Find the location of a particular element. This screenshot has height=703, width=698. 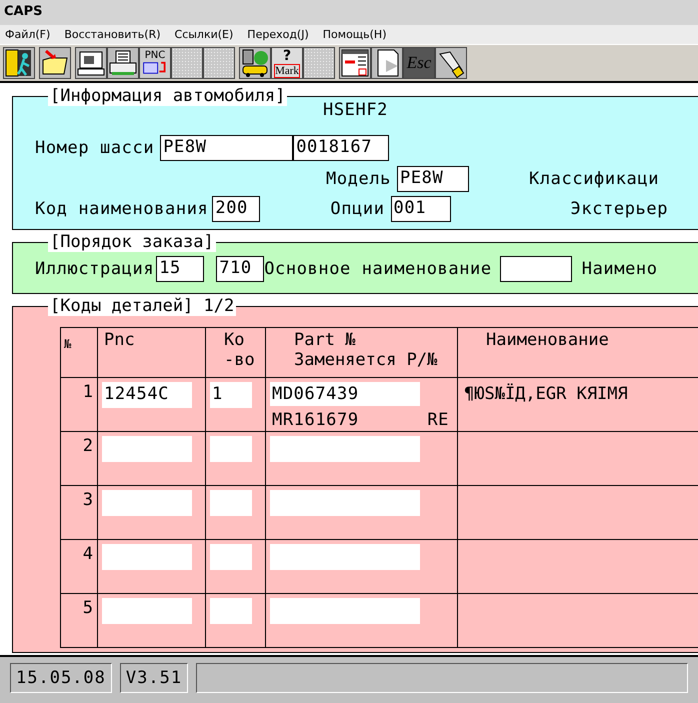

part-number-field: MD067439 is located at coordinates (345, 394).